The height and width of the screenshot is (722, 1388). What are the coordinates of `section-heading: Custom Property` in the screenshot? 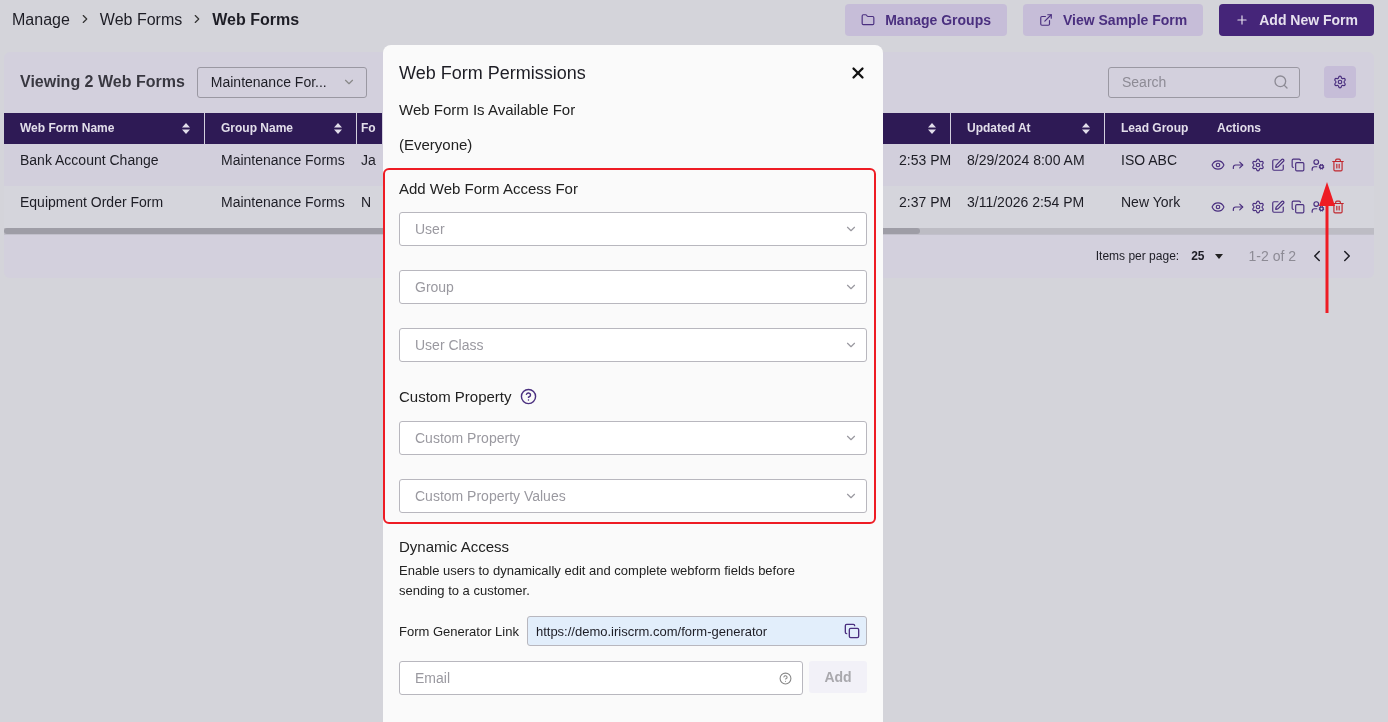 It's located at (455, 396).